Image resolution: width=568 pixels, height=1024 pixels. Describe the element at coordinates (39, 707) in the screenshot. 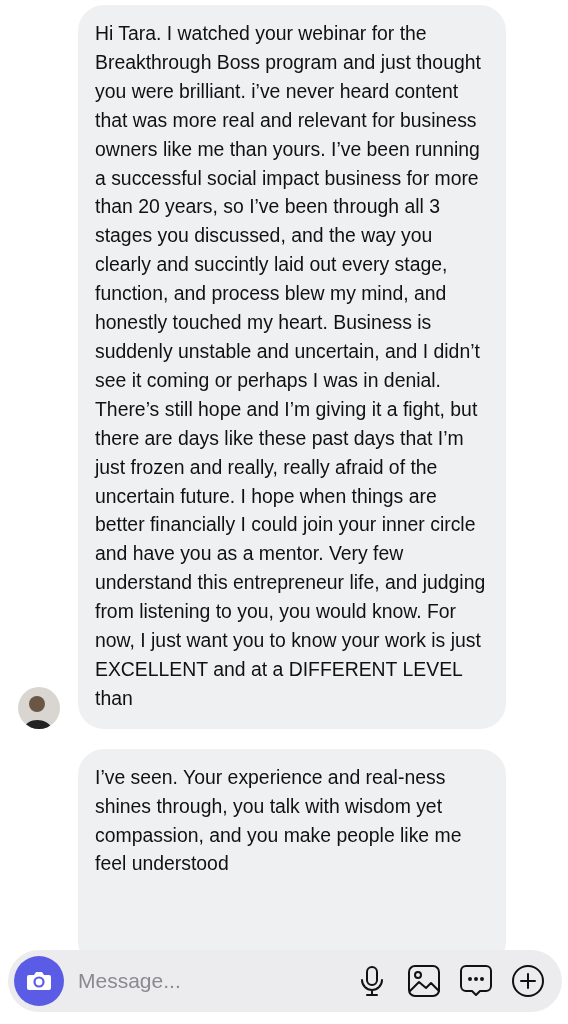

I see `avatar` at that location.